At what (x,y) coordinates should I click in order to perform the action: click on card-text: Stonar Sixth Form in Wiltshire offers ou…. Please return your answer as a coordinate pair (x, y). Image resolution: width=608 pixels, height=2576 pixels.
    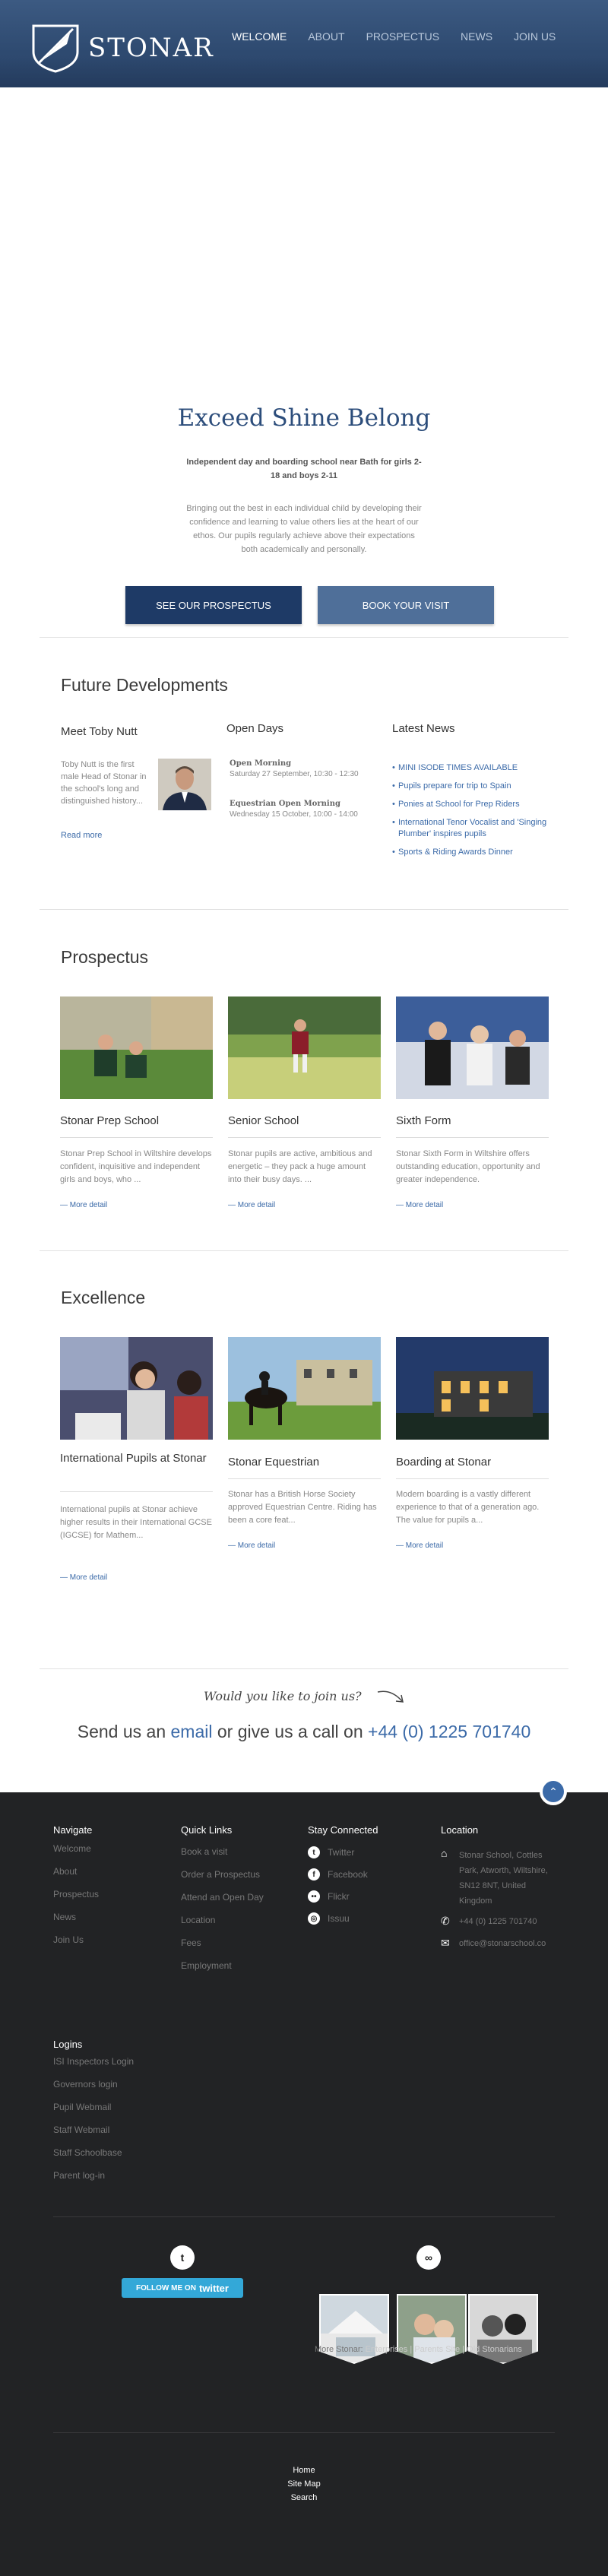
    Looking at the image, I should click on (468, 1166).